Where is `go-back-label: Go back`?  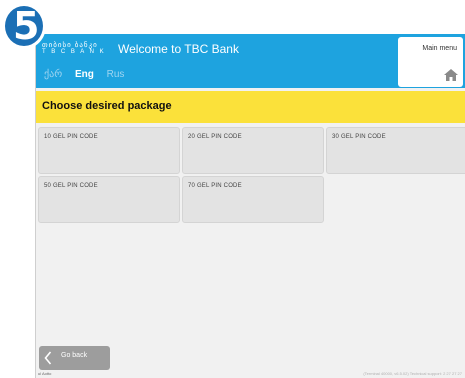 go-back-label: Go back is located at coordinates (74, 355).